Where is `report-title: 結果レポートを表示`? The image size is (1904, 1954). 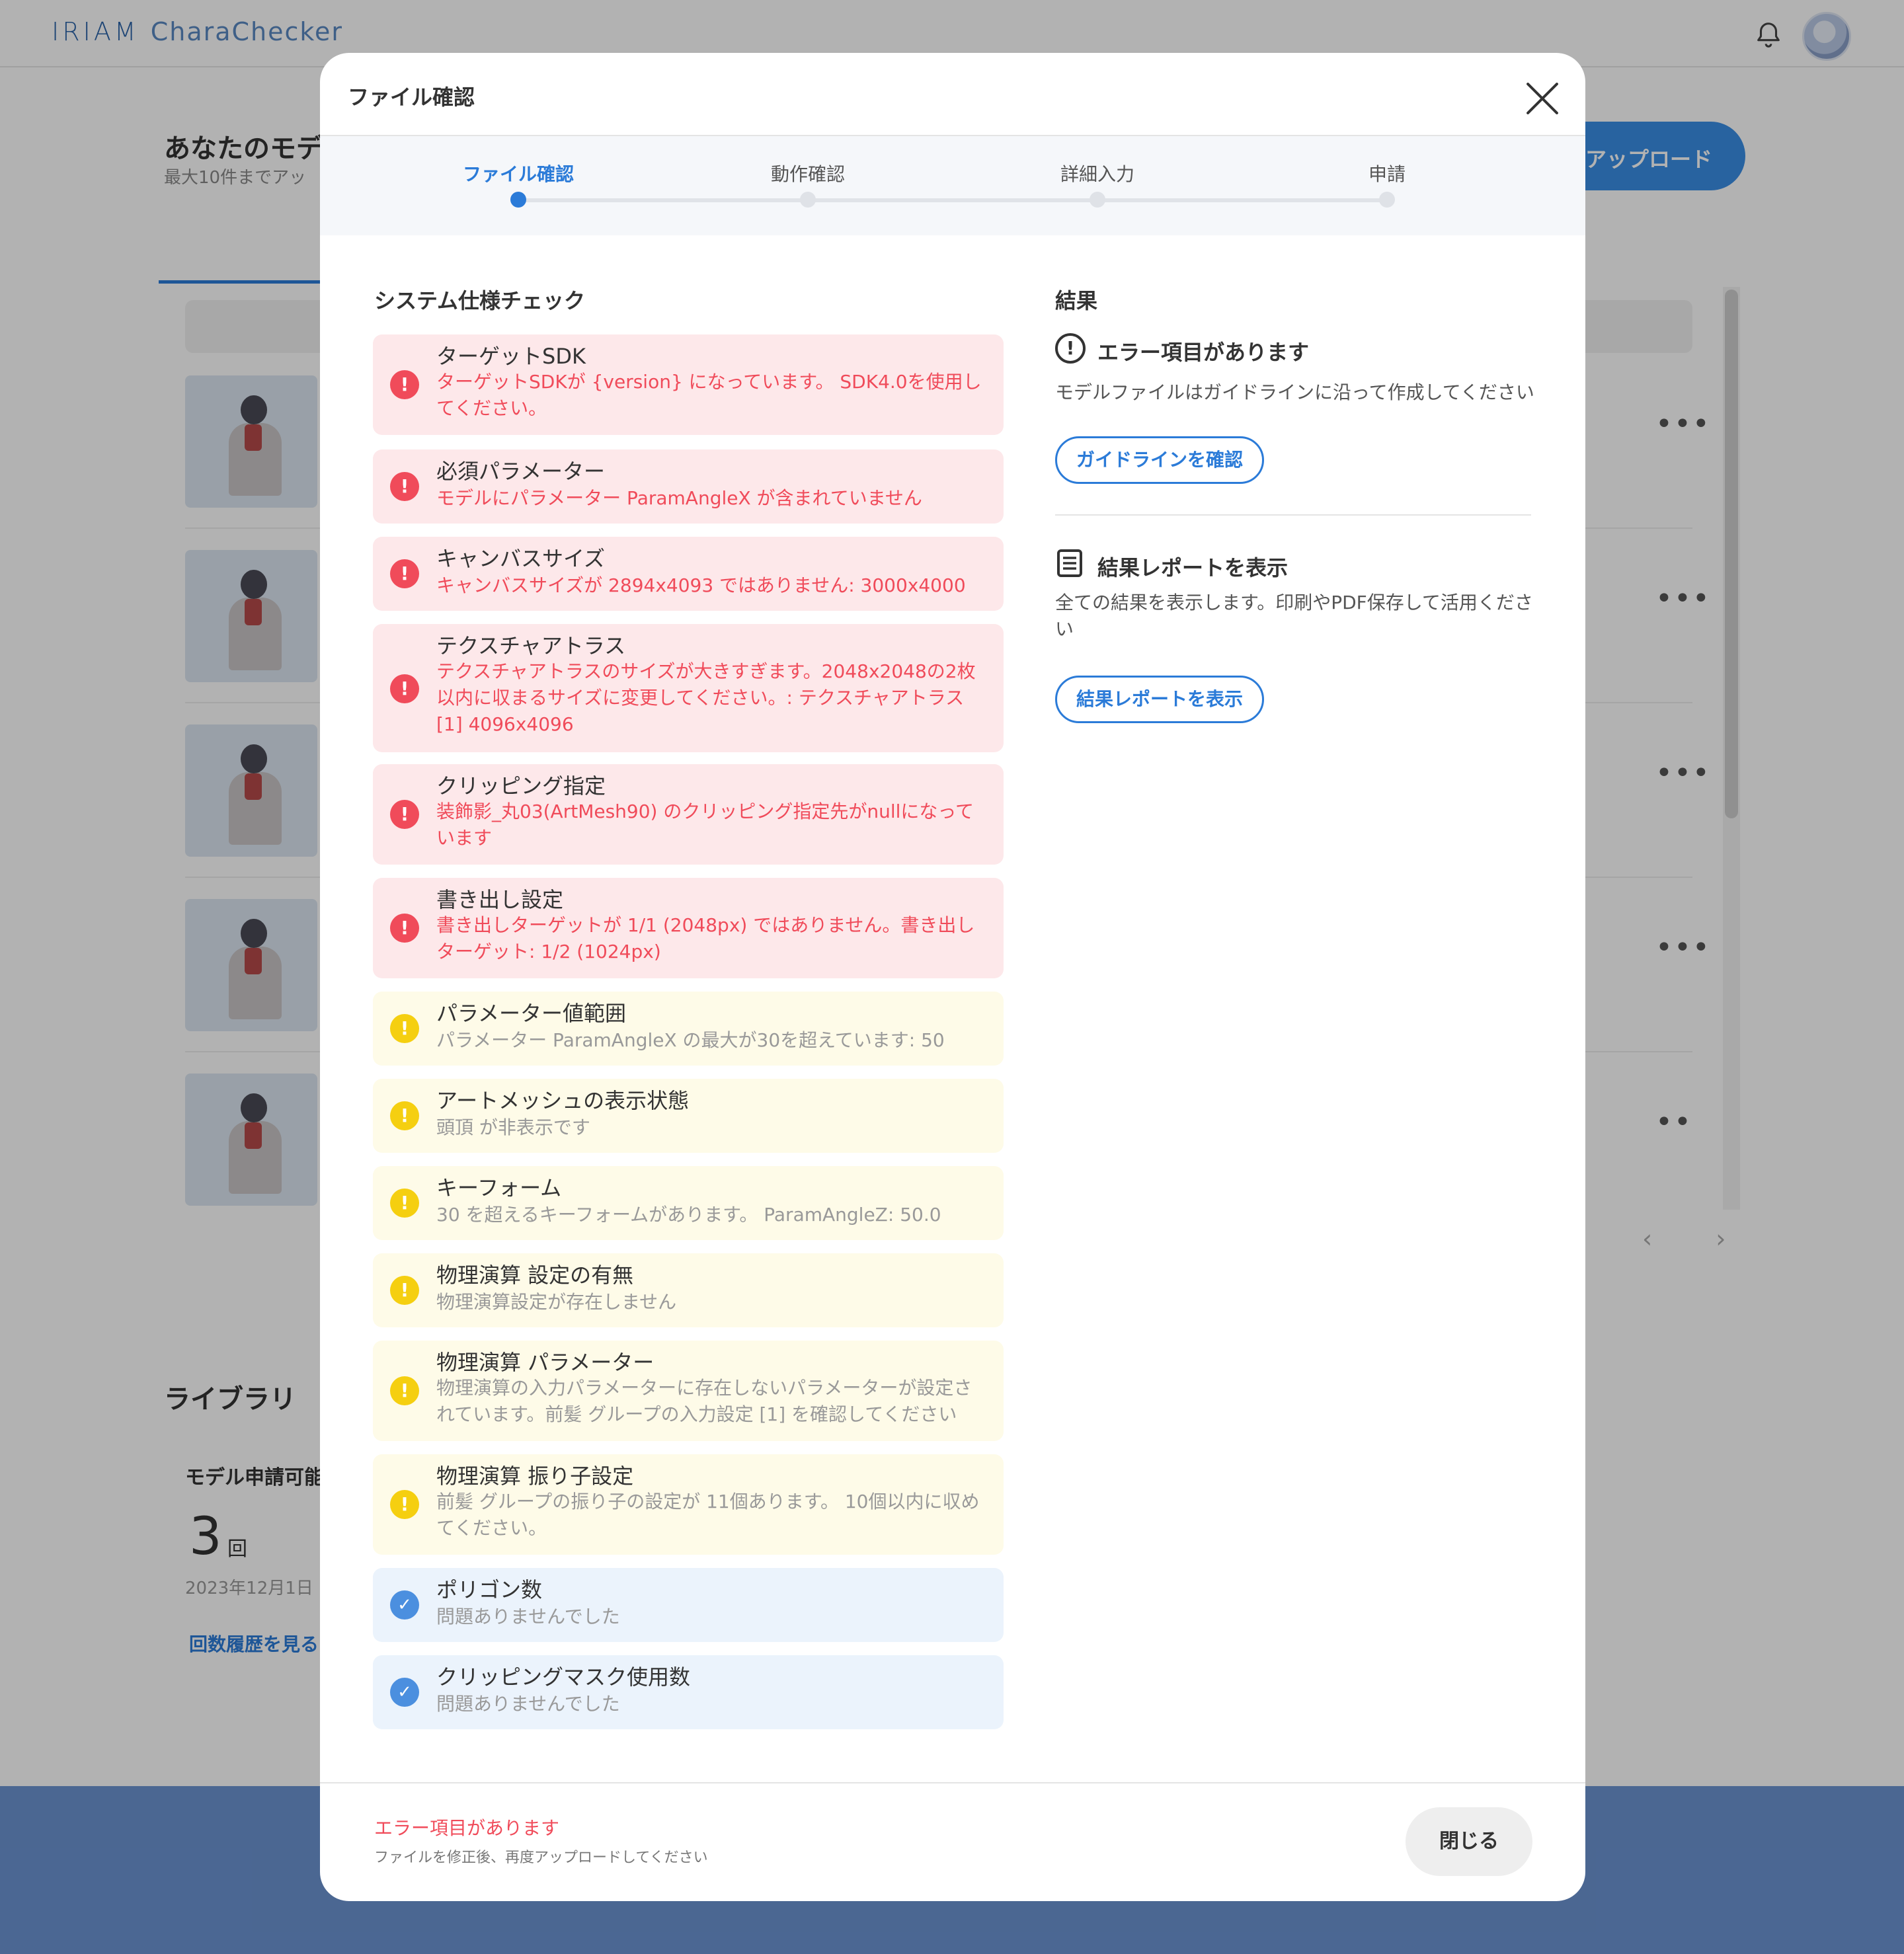 report-title: 結果レポートを表示 is located at coordinates (1193, 567).